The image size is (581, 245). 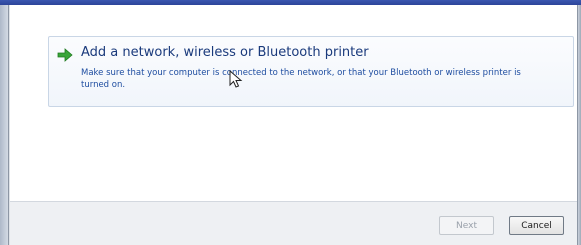 What do you see at coordinates (536, 225) in the screenshot?
I see `cancel-button: Cancel` at bounding box center [536, 225].